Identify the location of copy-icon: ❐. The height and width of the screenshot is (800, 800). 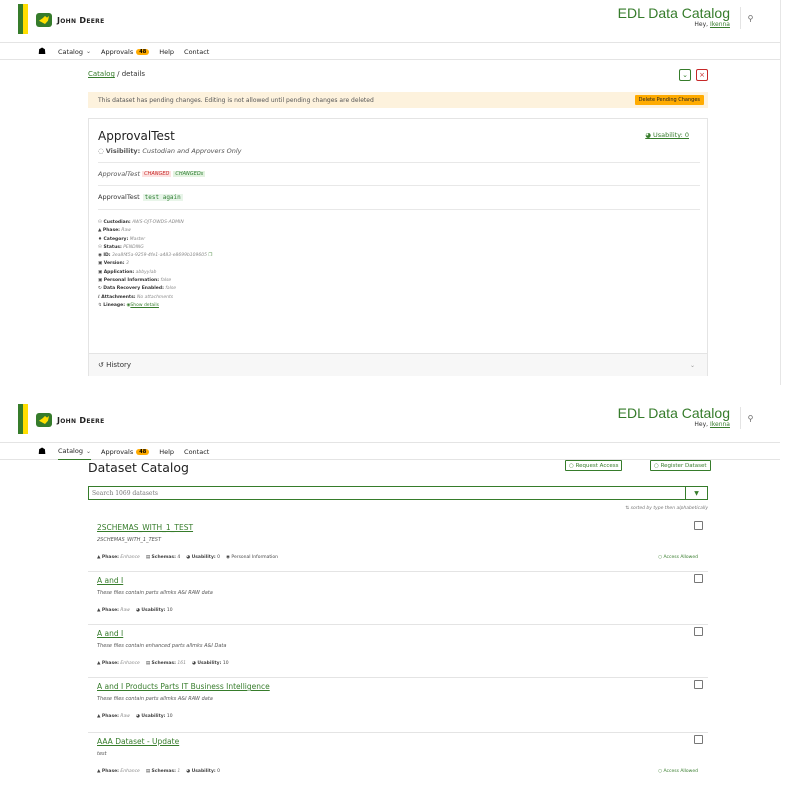
(210, 255).